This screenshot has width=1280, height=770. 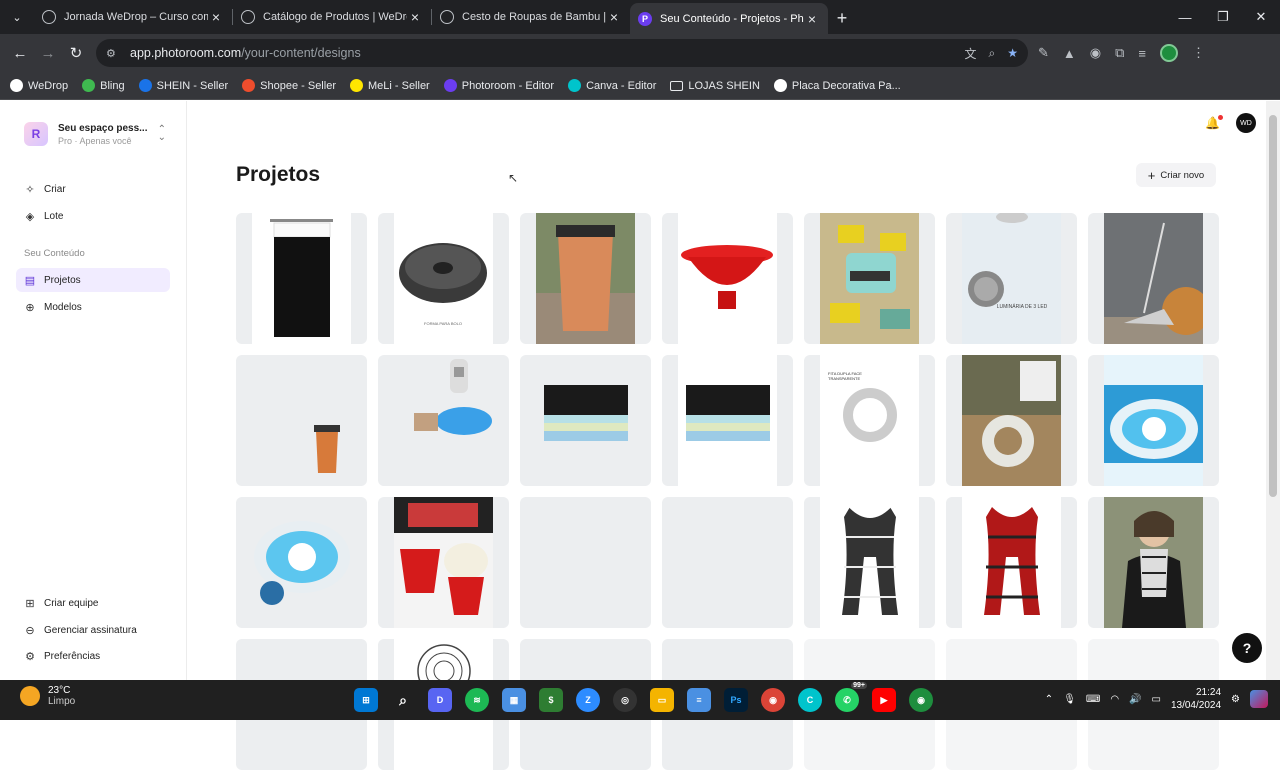 I want to click on project-card-led-luminaria: LUMINÁRIA DE 3 LED, so click(x=1011, y=278).